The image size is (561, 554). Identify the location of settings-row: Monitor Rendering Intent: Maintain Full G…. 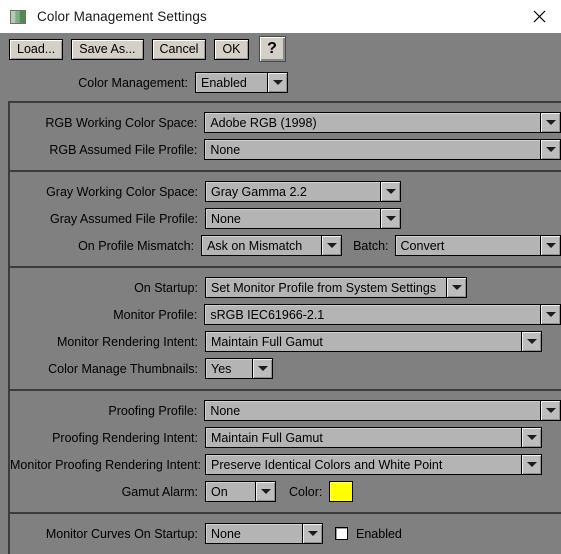
(285, 341).